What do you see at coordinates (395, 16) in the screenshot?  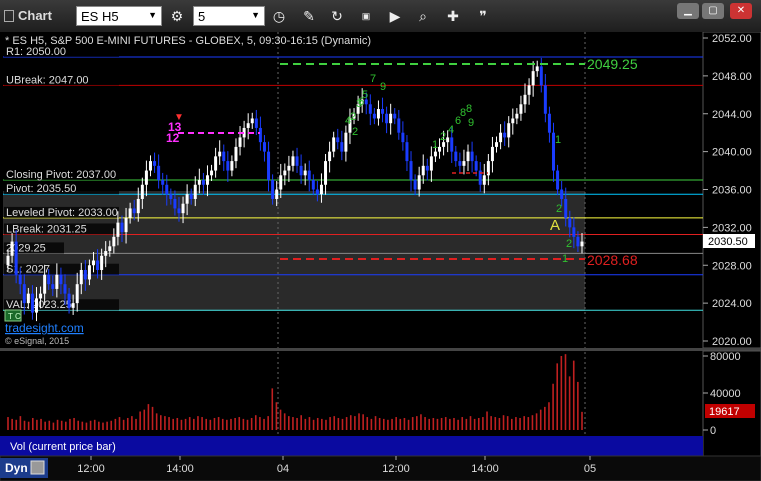 I see `play-icon: ▶` at bounding box center [395, 16].